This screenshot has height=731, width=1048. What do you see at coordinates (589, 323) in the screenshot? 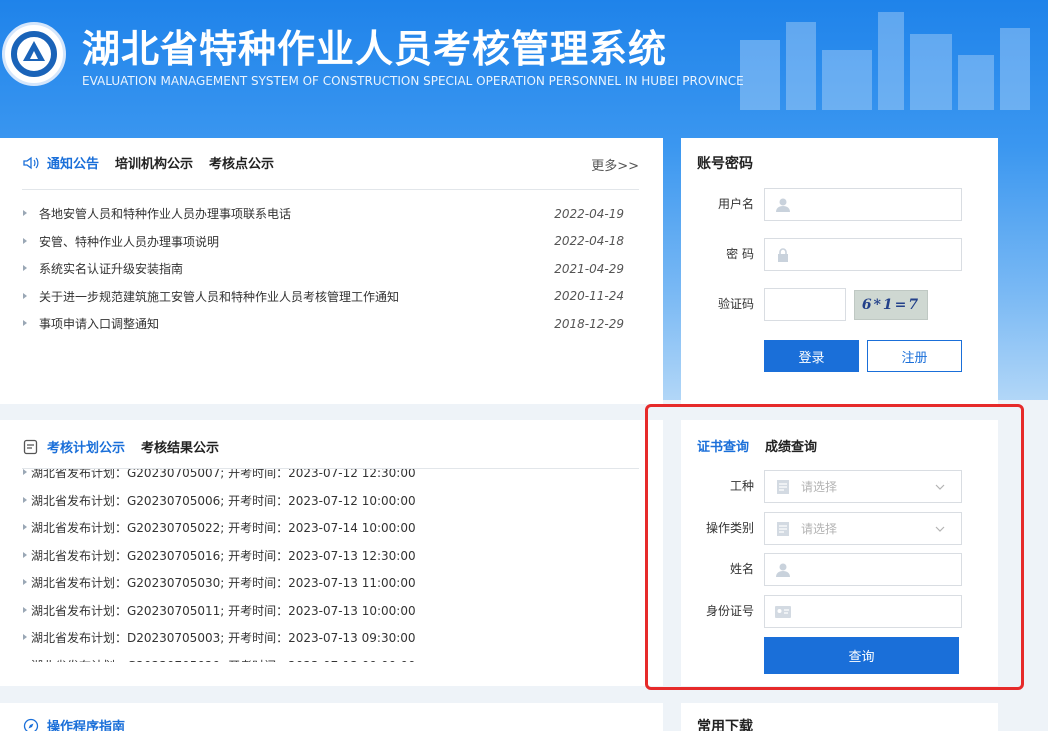
I see `notice-date: 2018-12-29` at bounding box center [589, 323].